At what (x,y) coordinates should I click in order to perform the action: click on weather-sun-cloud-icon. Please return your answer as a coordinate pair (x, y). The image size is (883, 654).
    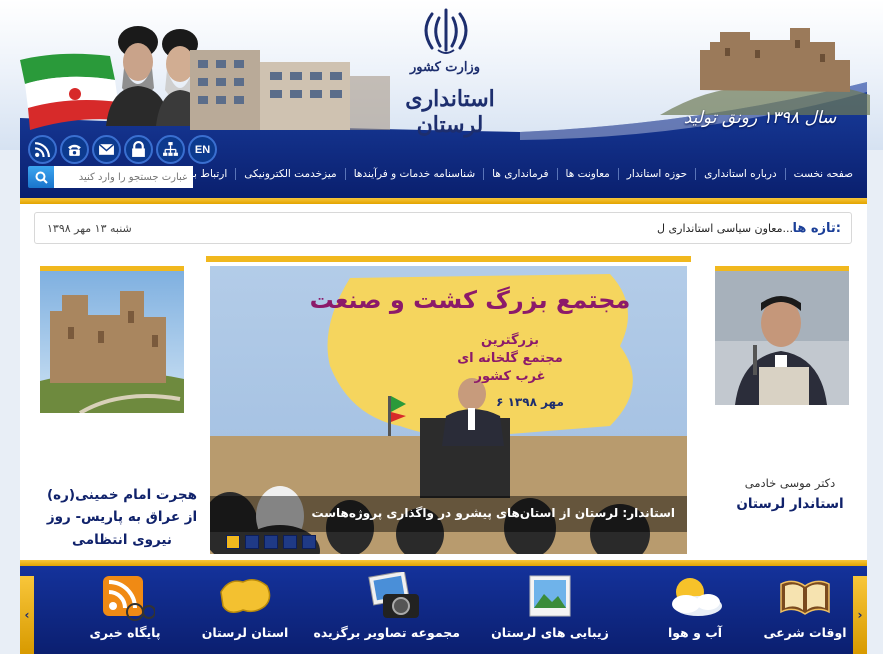
    Looking at the image, I should click on (697, 597).